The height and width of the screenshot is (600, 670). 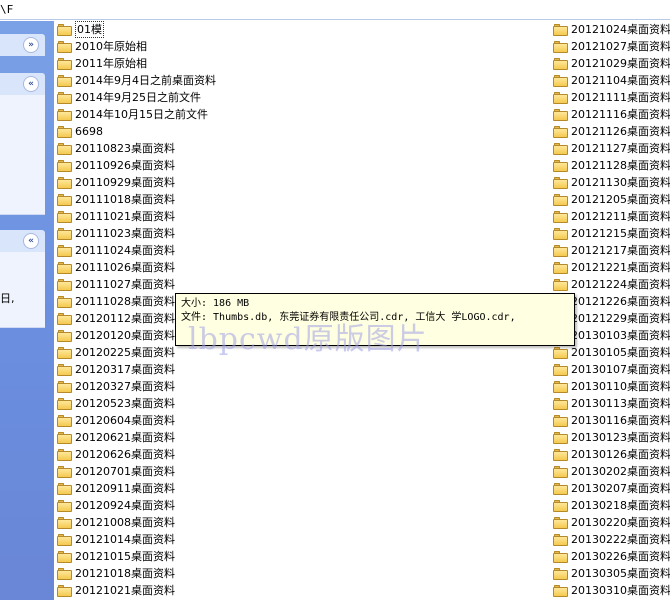 I want to click on folder-item: 01模, so click(x=80, y=29).